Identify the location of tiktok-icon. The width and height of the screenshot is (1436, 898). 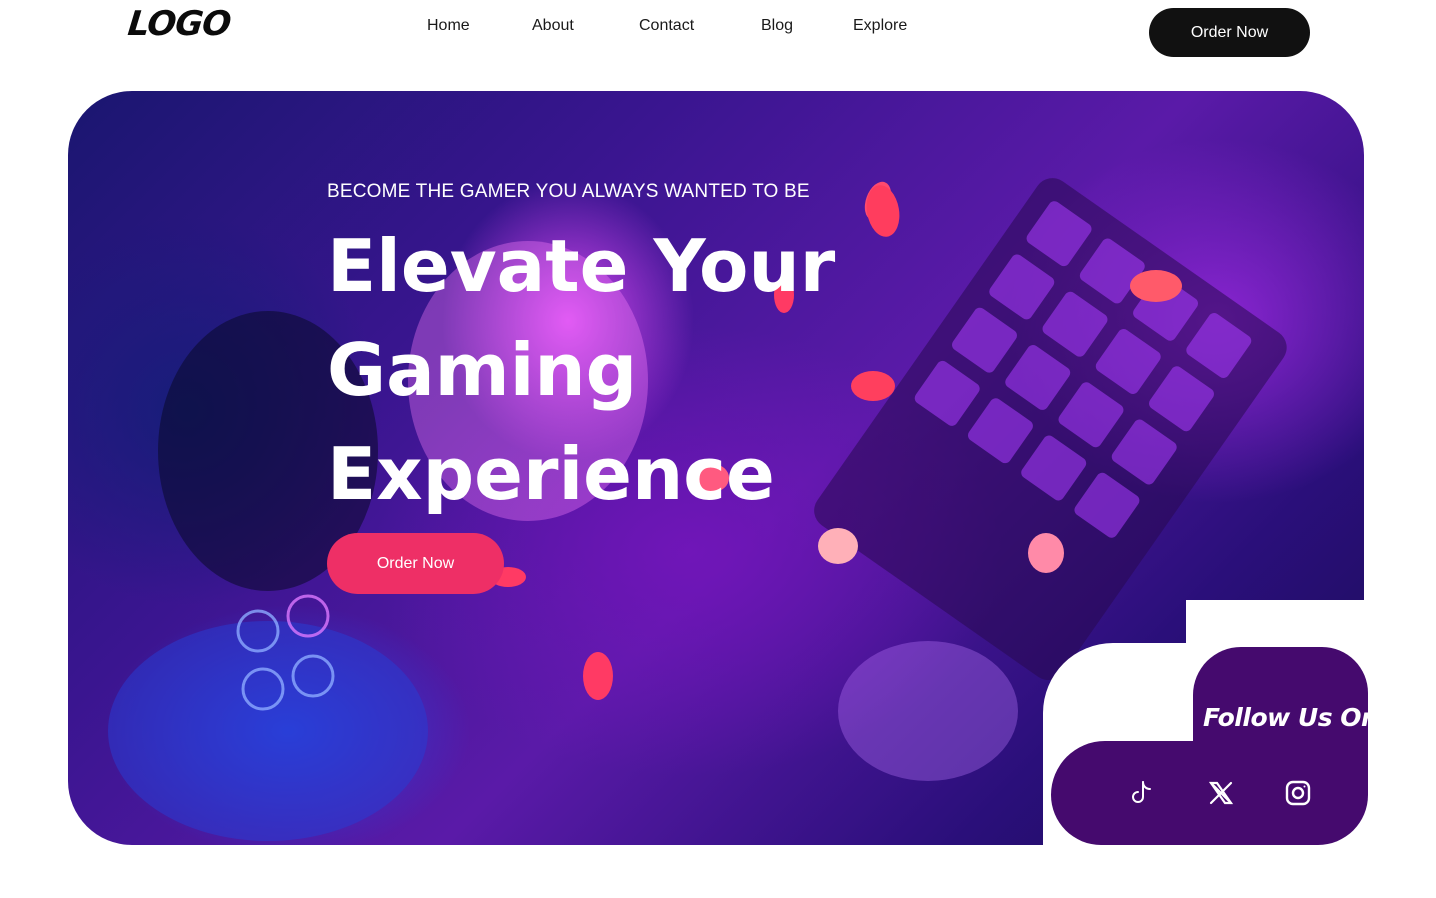
(1142, 793).